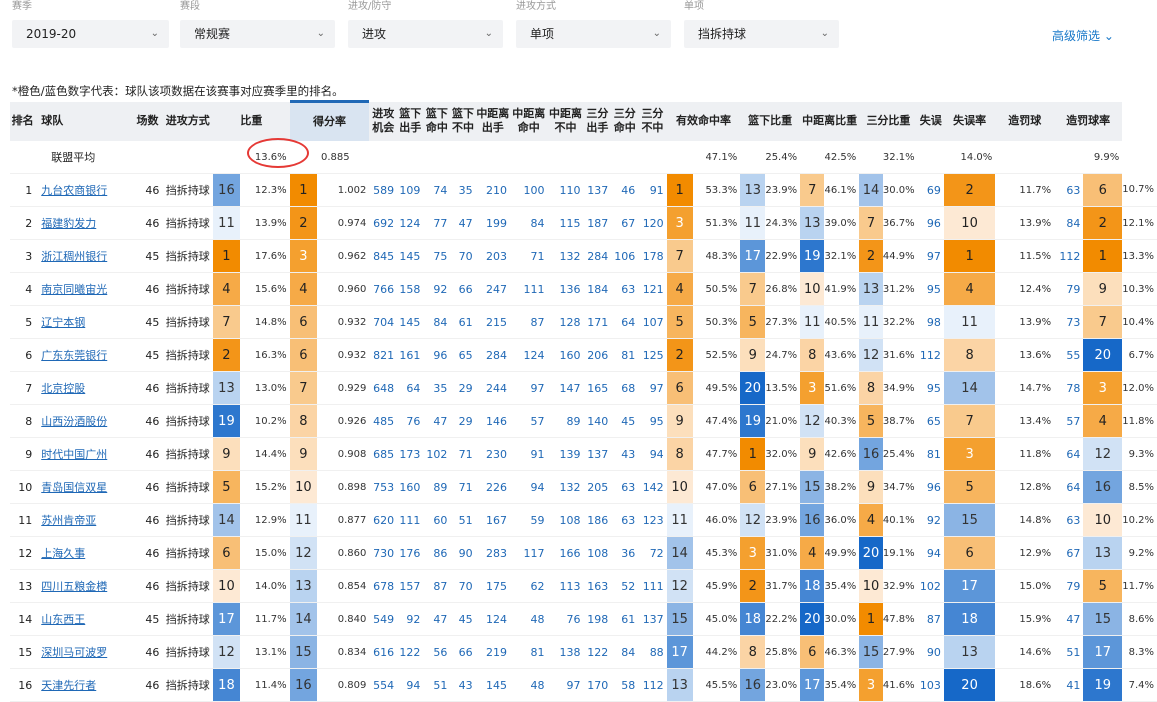 The height and width of the screenshot is (702, 1157). I want to click on team-link: 浙江稠州银行, so click(74, 256).